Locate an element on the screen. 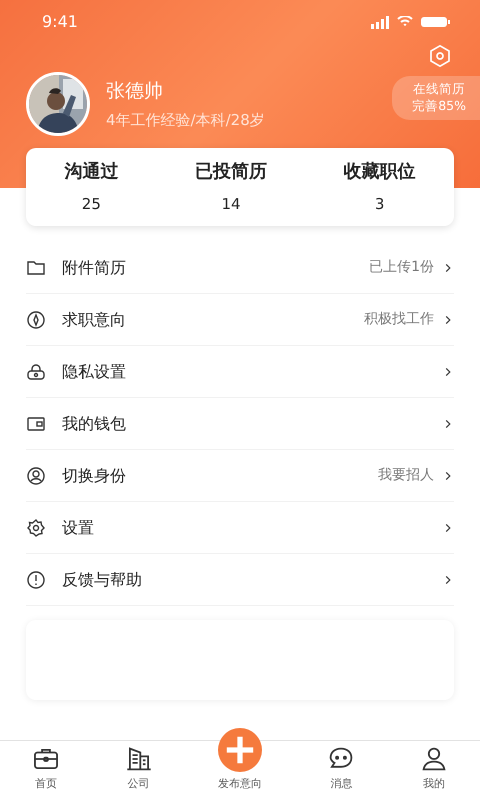  menu-item: 设置 is located at coordinates (240, 528).